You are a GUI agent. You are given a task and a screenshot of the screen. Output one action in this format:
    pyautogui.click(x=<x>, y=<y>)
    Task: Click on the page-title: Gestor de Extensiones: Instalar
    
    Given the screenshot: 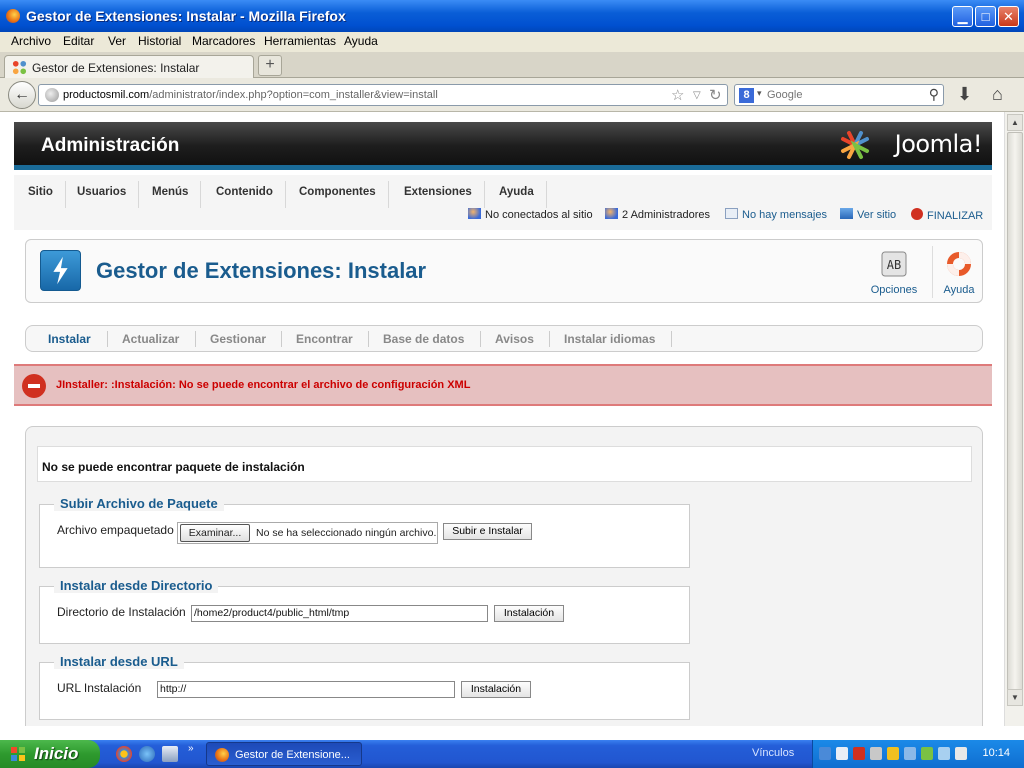 What is the action you would take?
    pyautogui.click(x=261, y=270)
    